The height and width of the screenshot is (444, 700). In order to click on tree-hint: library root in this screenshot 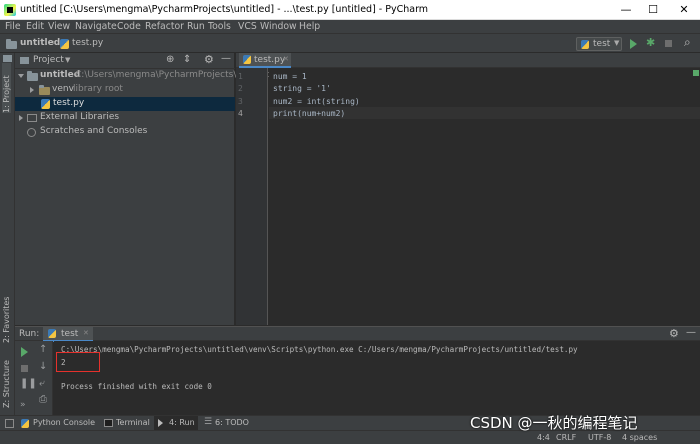, I will do `click(98, 89)`.